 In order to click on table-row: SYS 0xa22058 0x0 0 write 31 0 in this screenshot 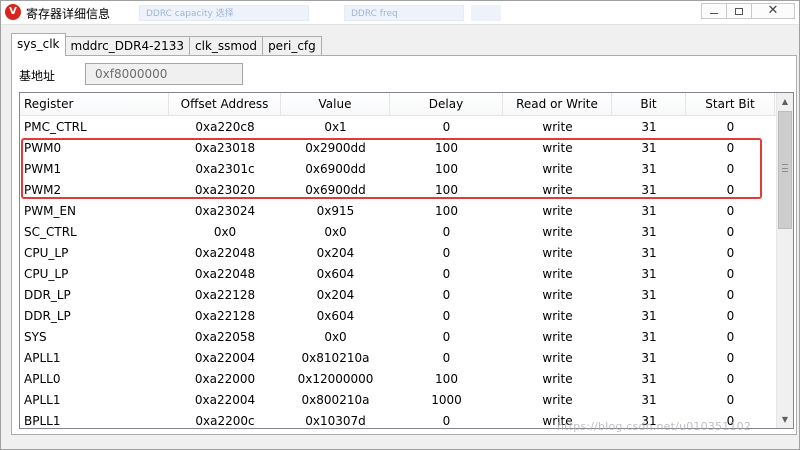, I will do `click(406, 337)`.